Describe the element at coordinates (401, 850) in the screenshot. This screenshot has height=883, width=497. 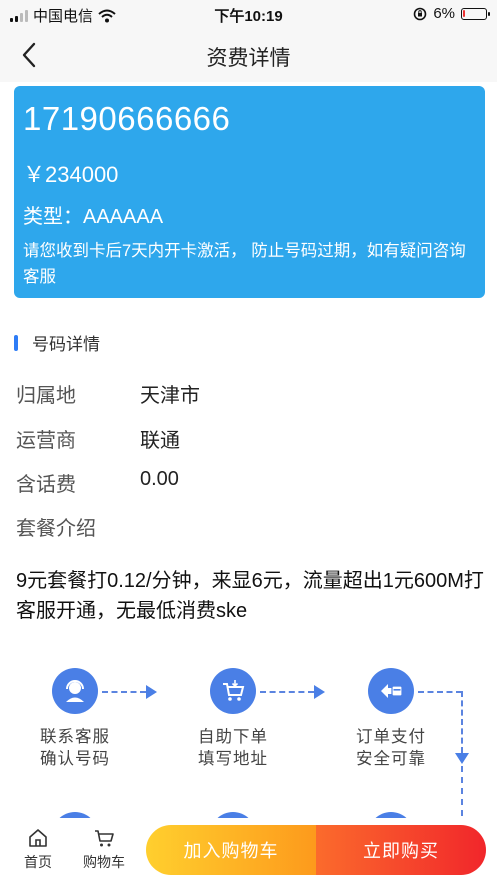
I see `buy-now-button: 立即购买` at that location.